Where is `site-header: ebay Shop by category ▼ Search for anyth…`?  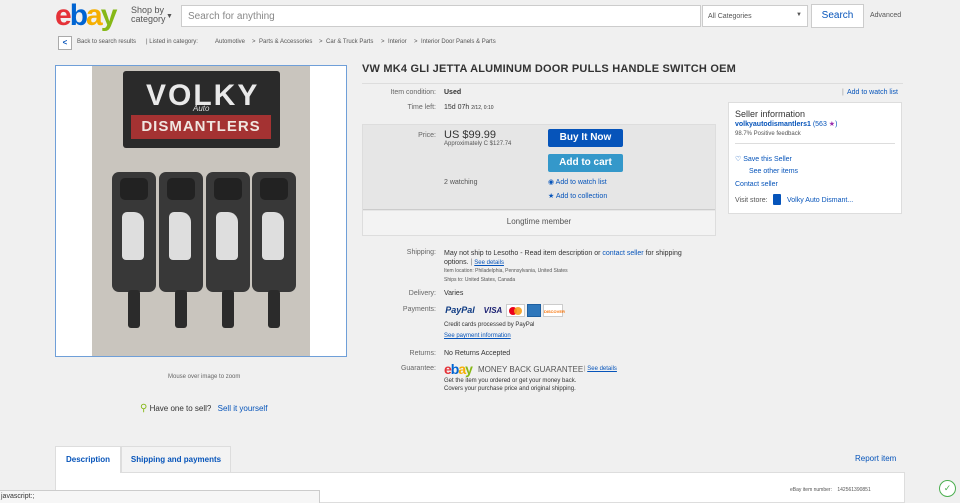 site-header: ebay Shop by category ▼ Search for anyth… is located at coordinates (480, 17).